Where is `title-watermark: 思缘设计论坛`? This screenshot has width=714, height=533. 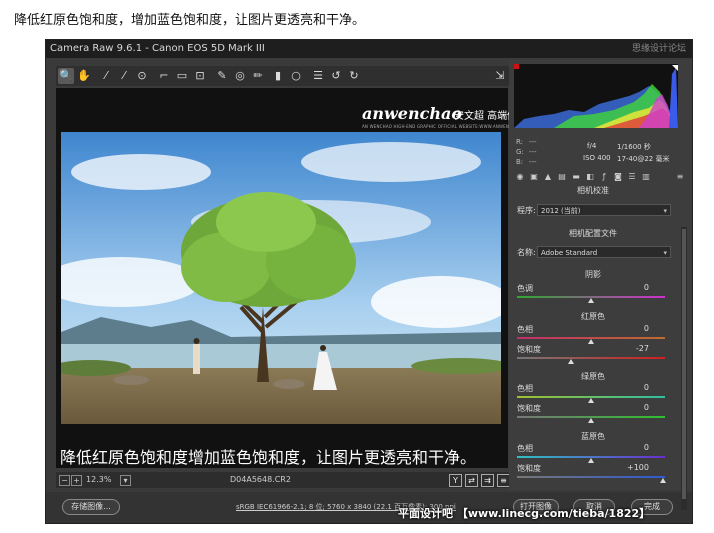 title-watermark: 思缘设计论坛 is located at coordinates (658, 49).